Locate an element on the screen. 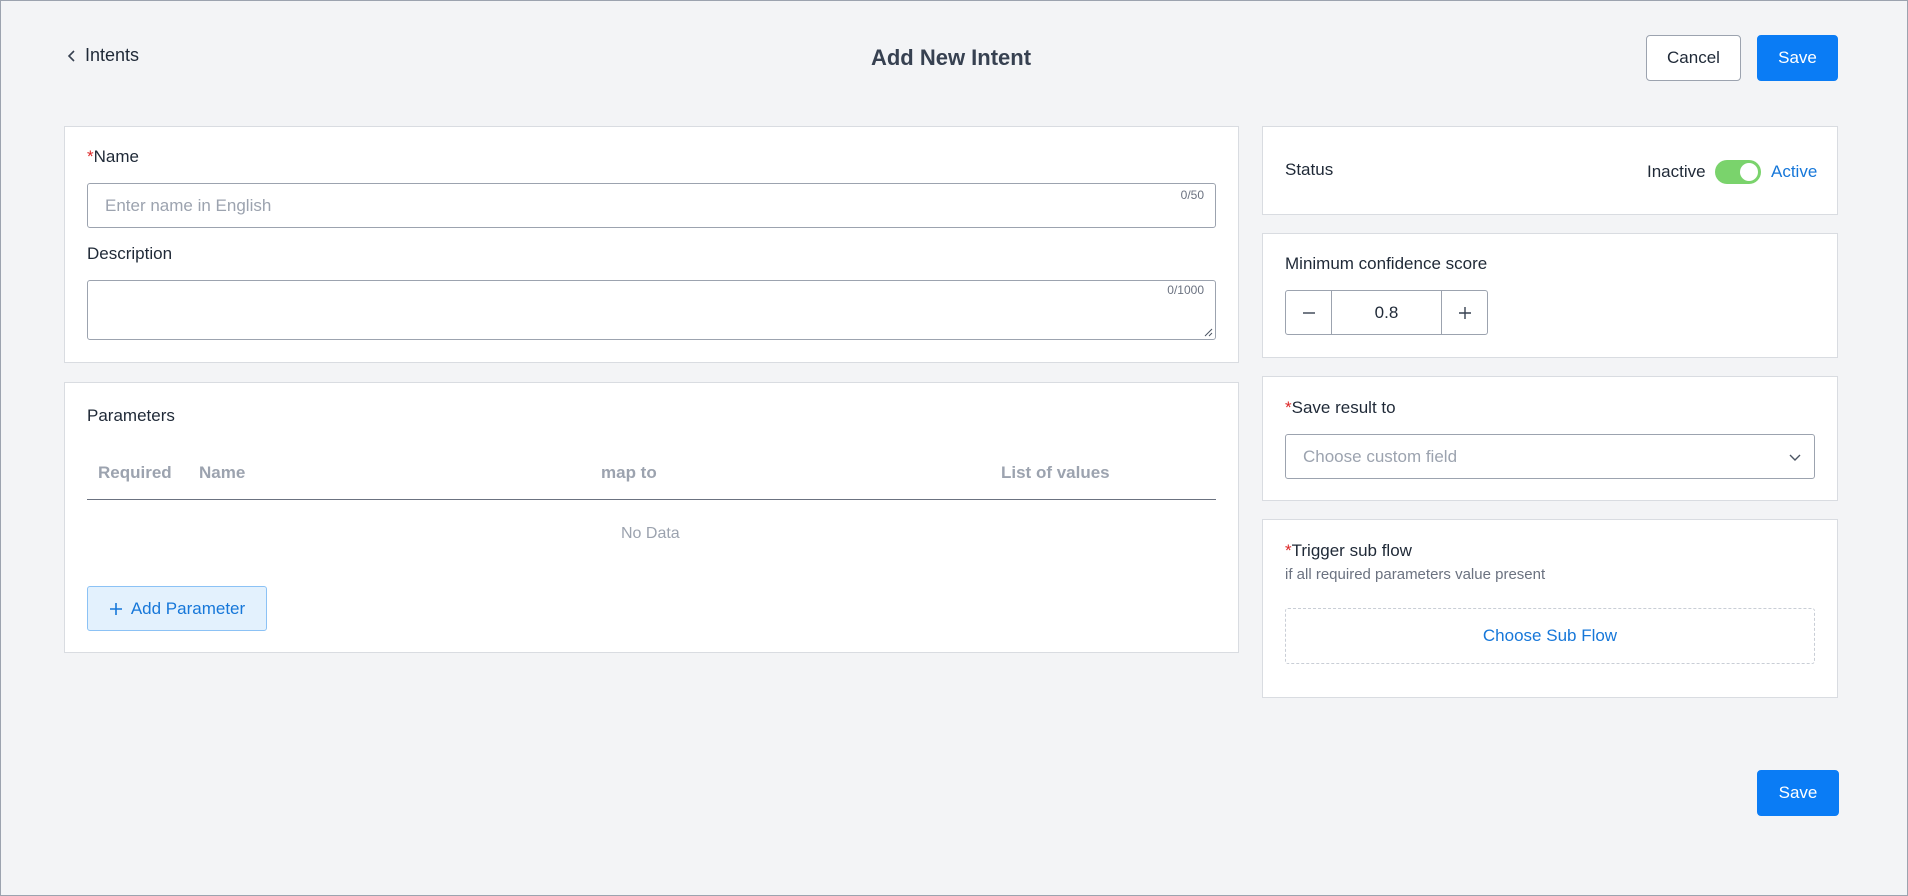 This screenshot has width=1908, height=896. save-button-top: Save is located at coordinates (1797, 58).